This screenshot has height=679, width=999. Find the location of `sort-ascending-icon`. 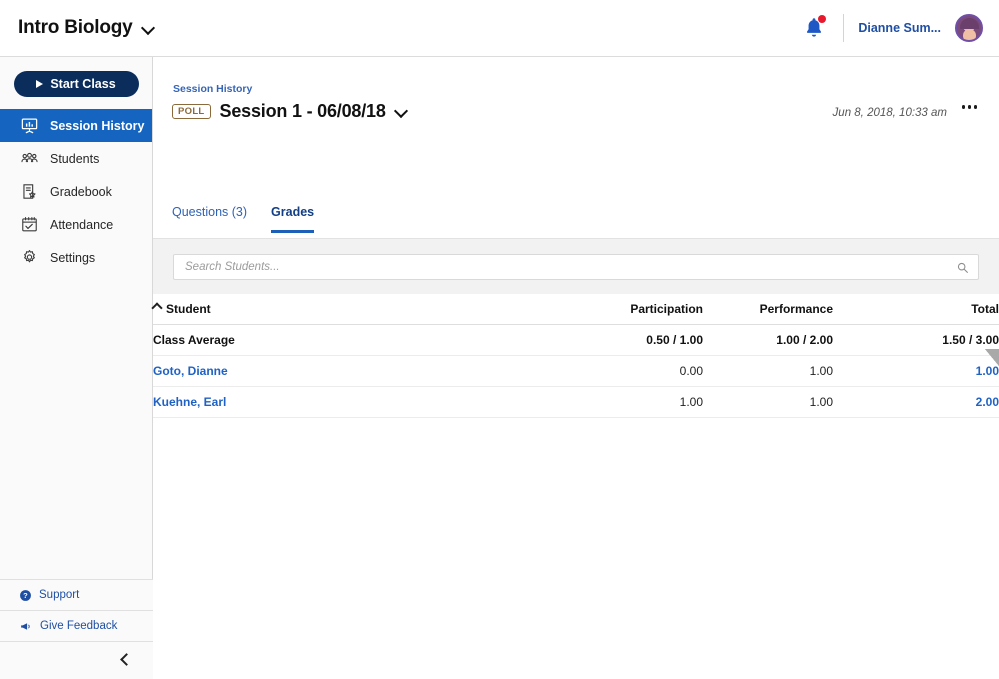

sort-ascending-icon is located at coordinates (157, 308).